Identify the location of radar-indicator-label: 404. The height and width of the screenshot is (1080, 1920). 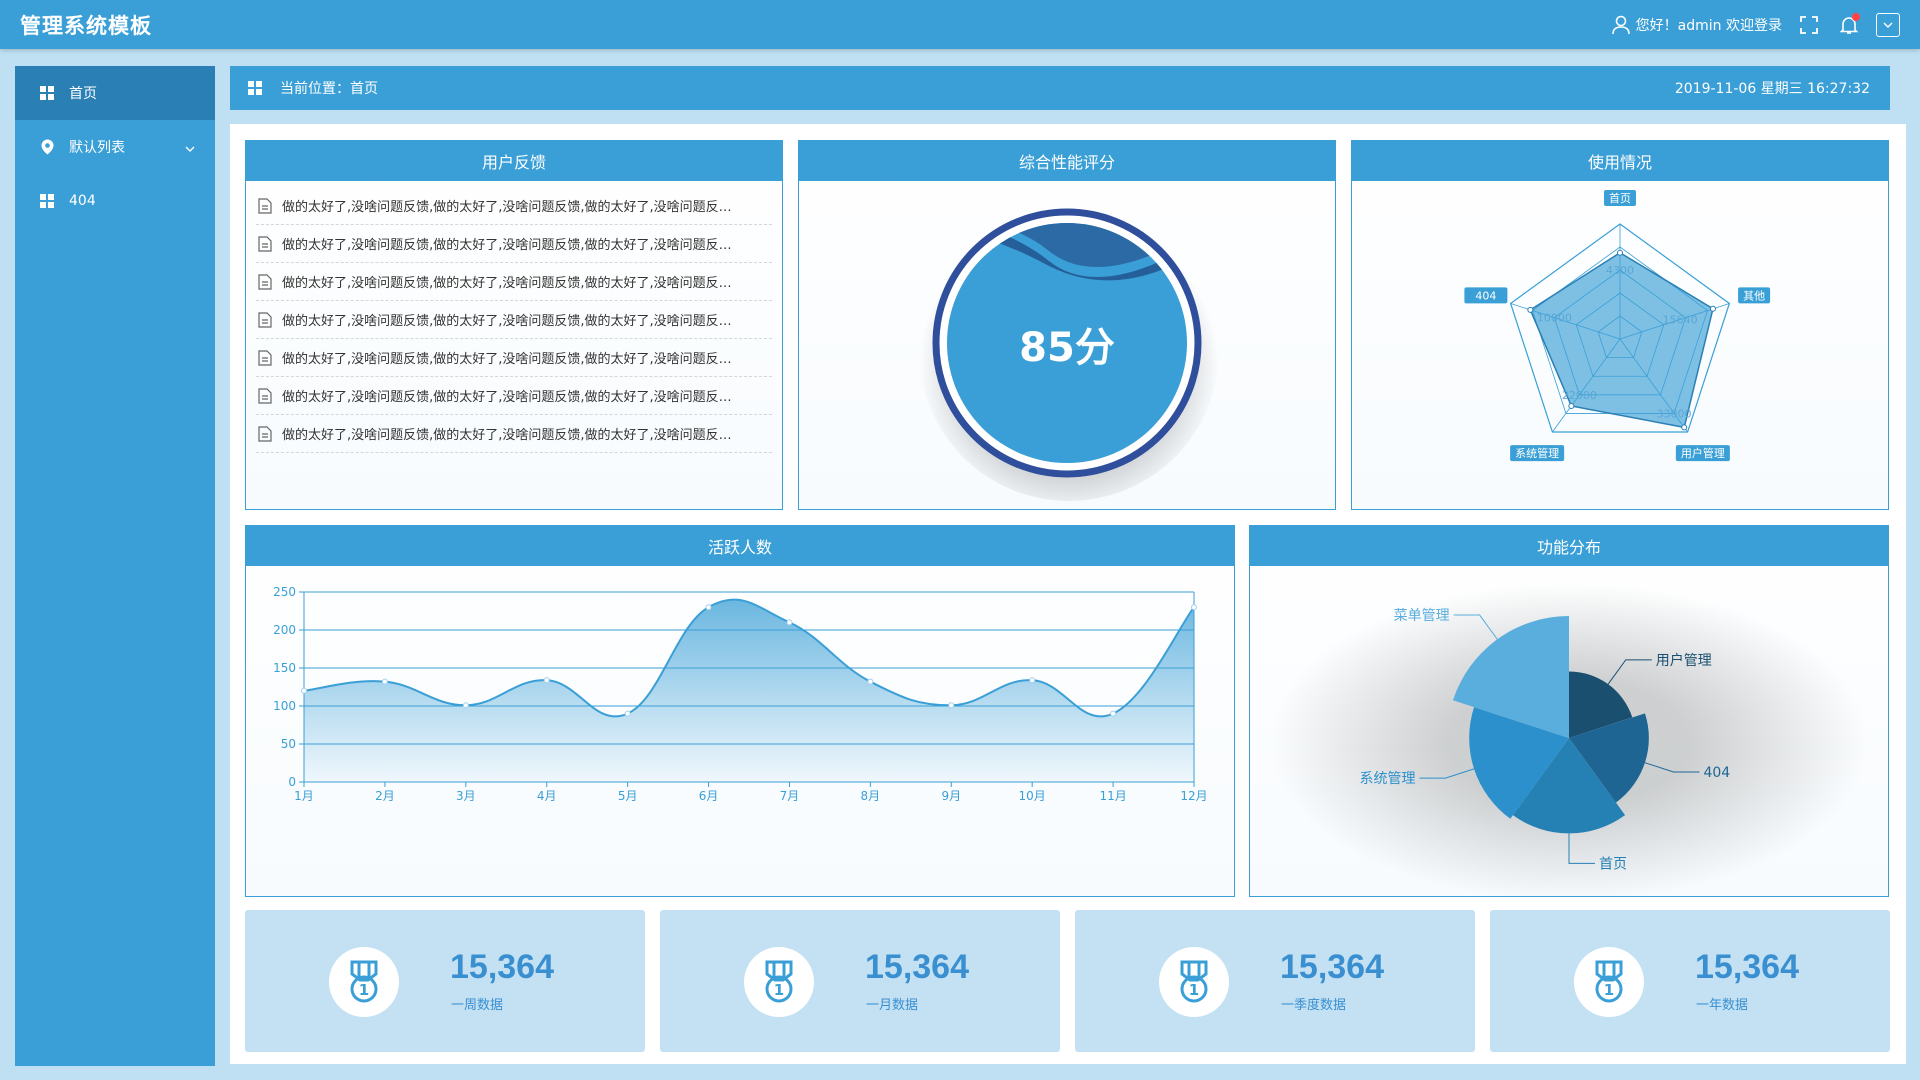
(1485, 295).